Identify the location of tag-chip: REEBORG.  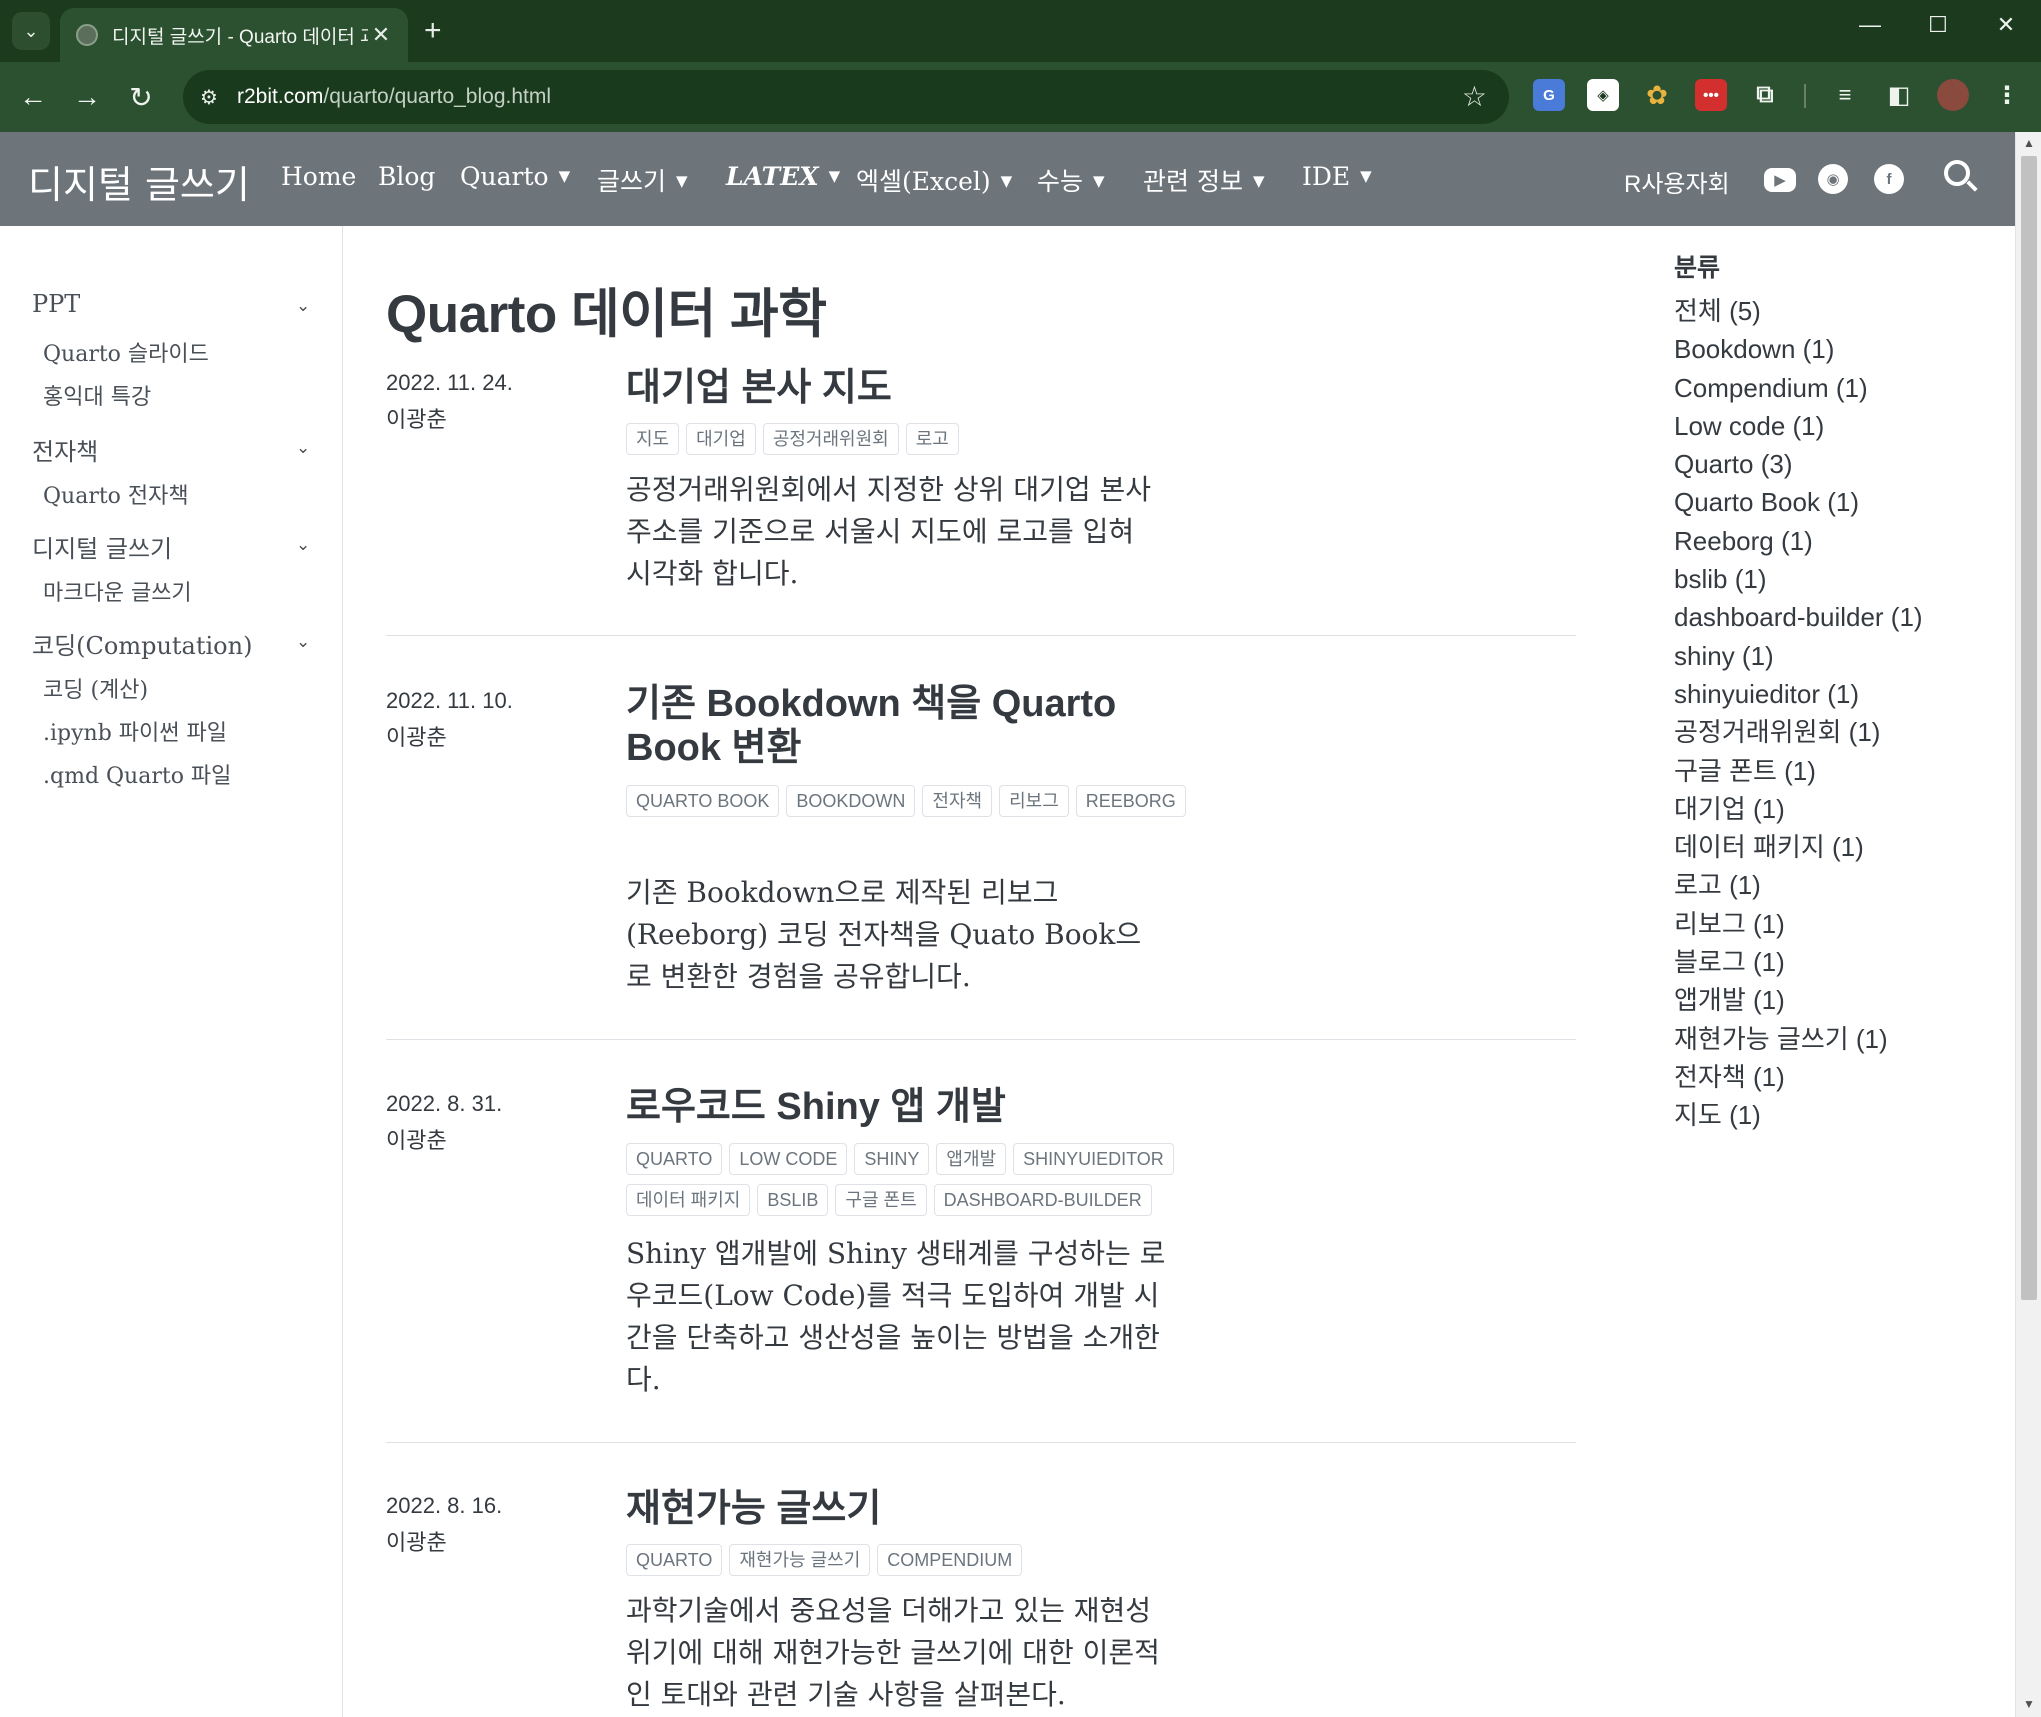
(1130, 801).